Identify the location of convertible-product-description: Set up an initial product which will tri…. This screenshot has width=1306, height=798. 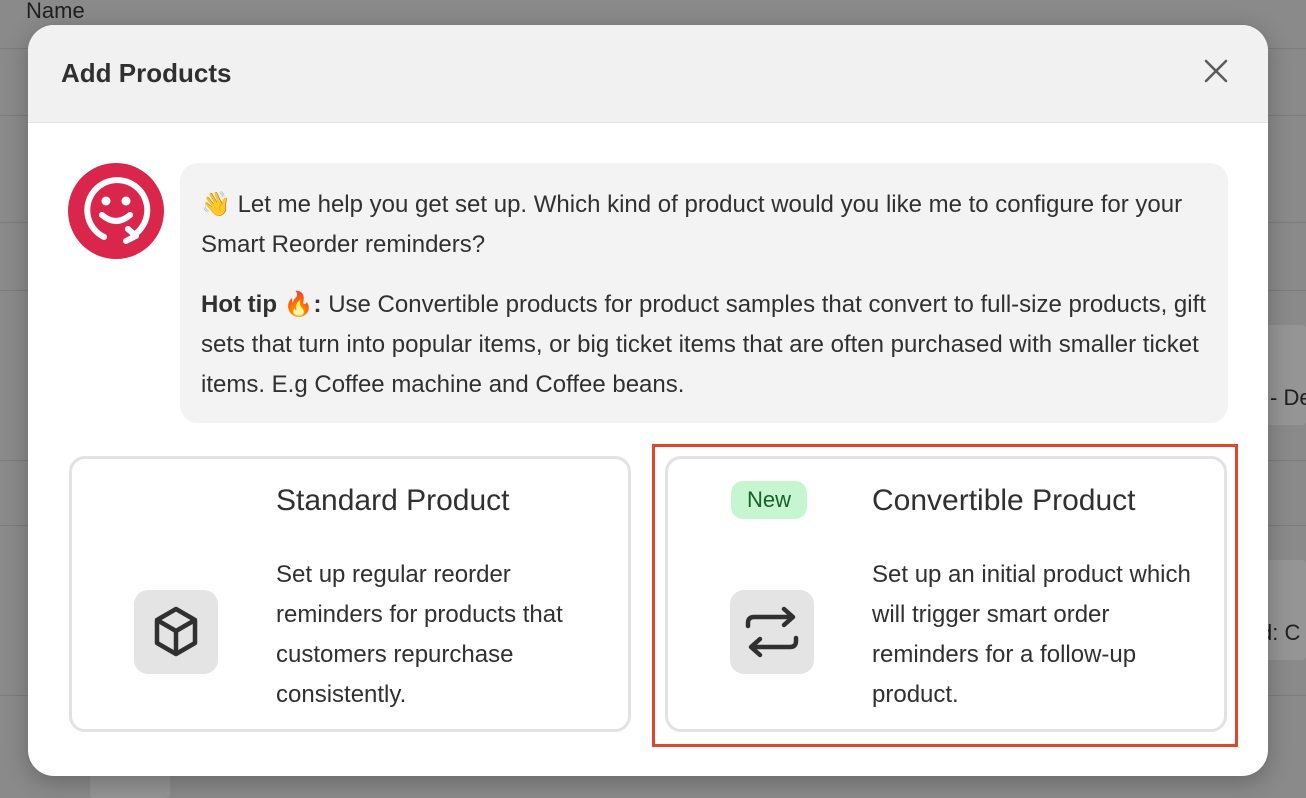
(1031, 634).